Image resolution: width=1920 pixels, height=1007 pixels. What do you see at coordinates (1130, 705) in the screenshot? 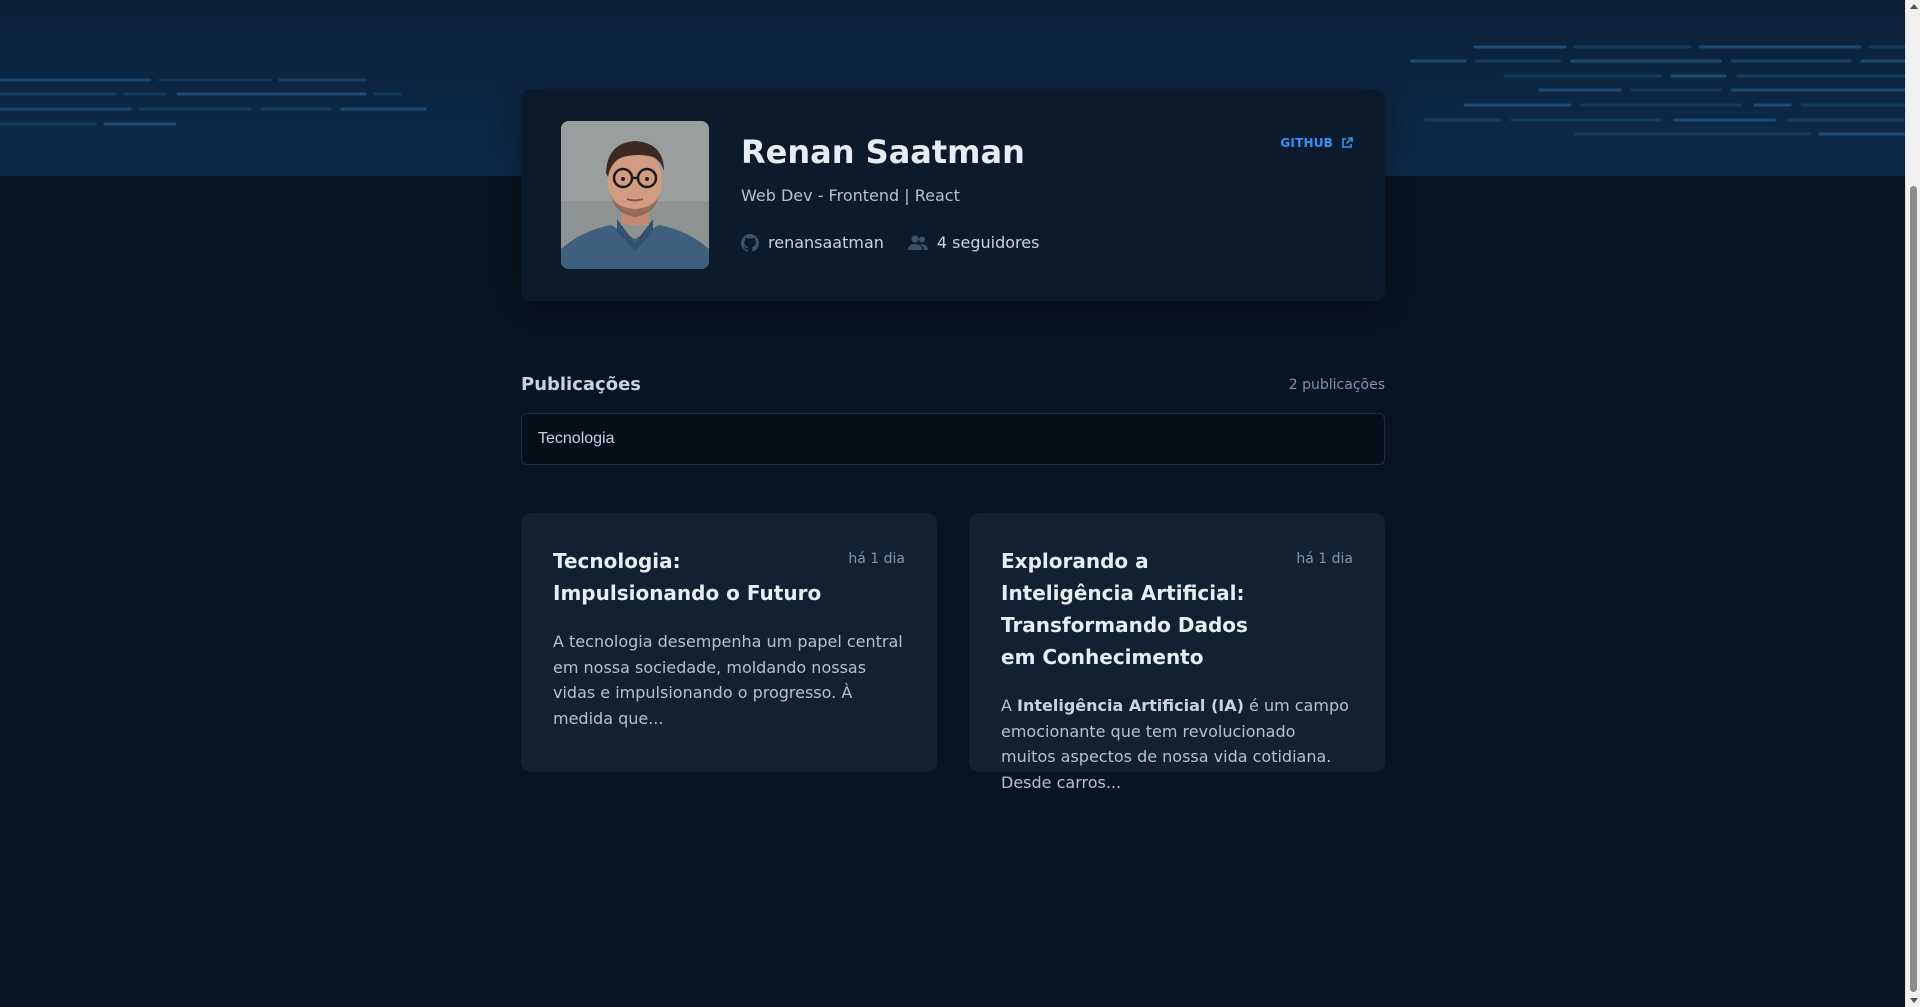
I see `post-excerpt-bold: Inteligência Artificial (IA)` at bounding box center [1130, 705].